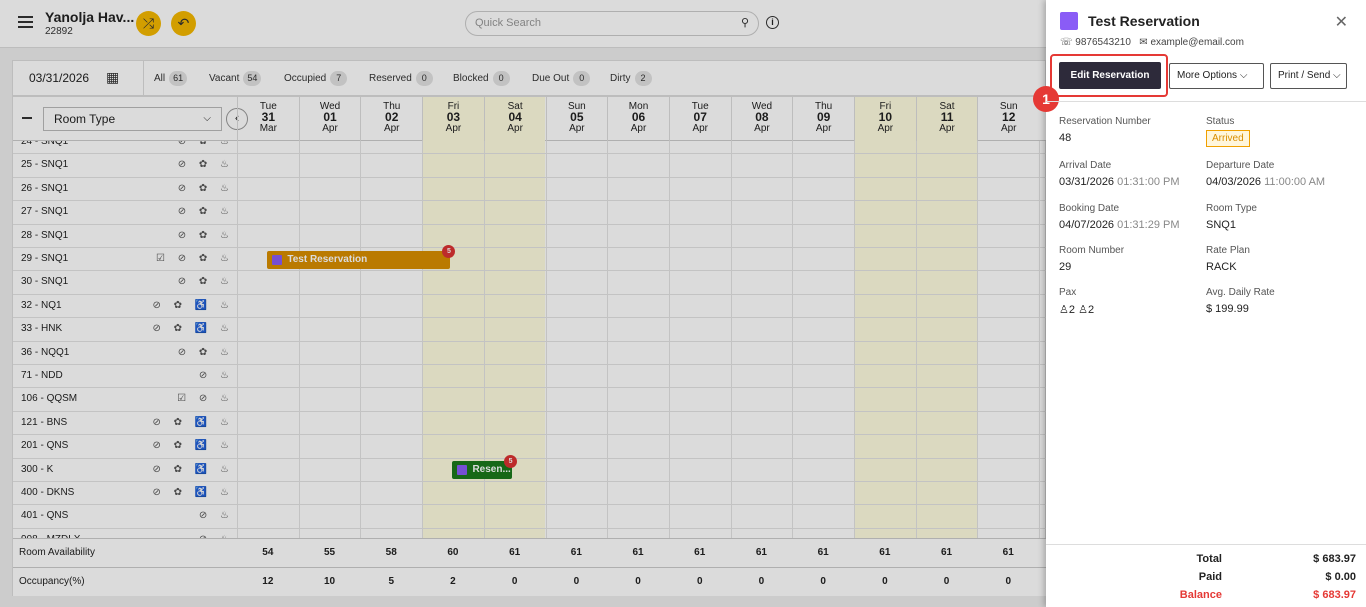  What do you see at coordinates (1209, 559) in the screenshot?
I see `total-label: Total` at bounding box center [1209, 559].